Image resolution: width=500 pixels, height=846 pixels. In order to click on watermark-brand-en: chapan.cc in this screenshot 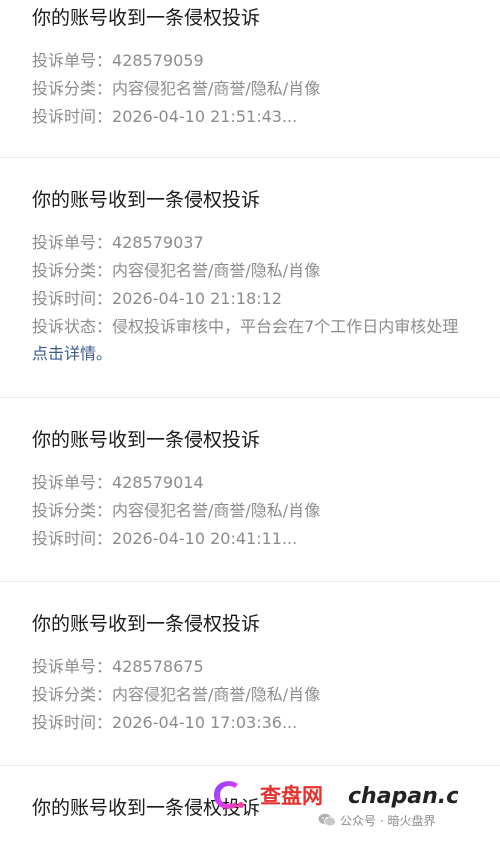, I will do `click(403, 796)`.